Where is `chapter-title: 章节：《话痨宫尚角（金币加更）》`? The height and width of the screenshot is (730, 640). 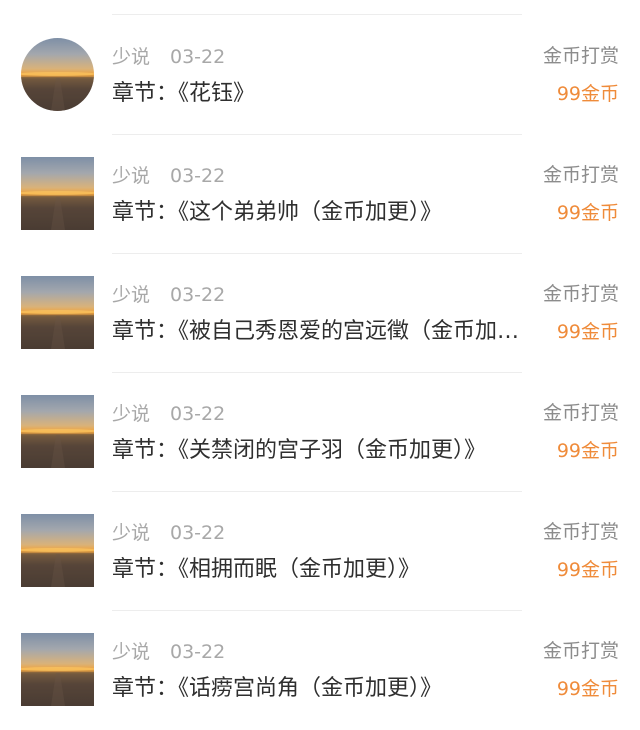
chapter-title: 章节：《话痨宫尚角（金币加更）》 is located at coordinates (317, 689).